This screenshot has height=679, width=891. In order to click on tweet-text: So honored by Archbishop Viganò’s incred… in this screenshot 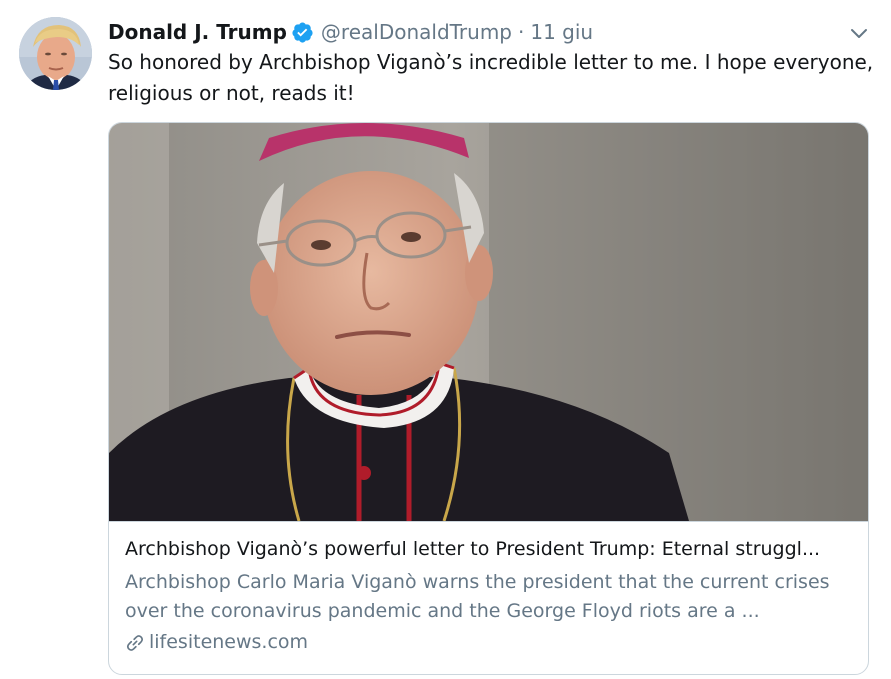, I will do `click(491, 77)`.